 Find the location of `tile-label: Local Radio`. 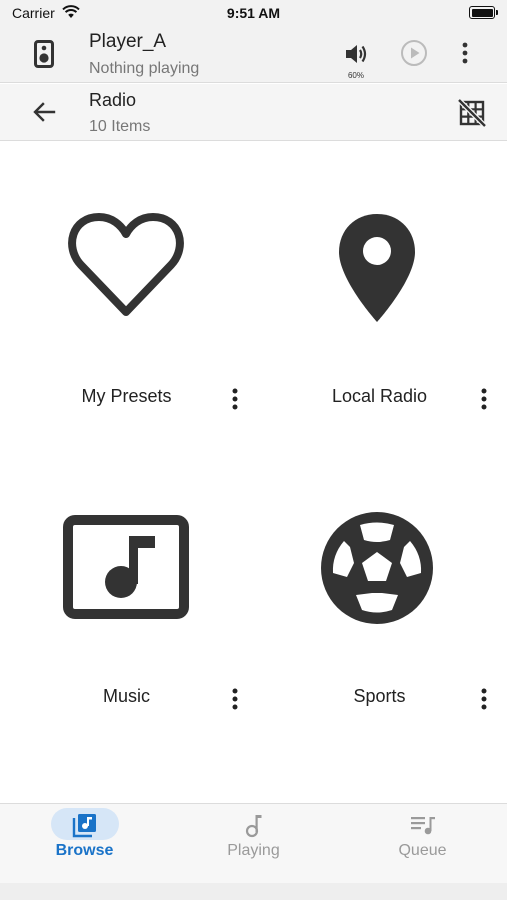

tile-label: Local Radio is located at coordinates (379, 396).